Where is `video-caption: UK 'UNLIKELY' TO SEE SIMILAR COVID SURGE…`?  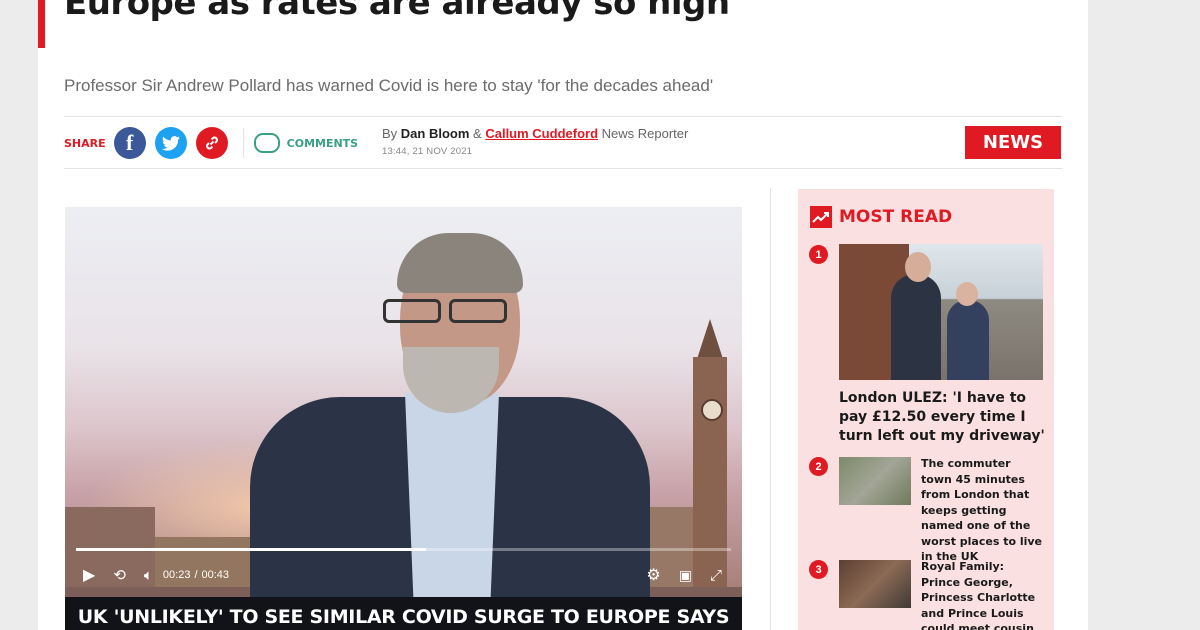
video-caption: UK 'UNLIKELY' TO SEE SIMILAR COVID SURGE… is located at coordinates (403, 613).